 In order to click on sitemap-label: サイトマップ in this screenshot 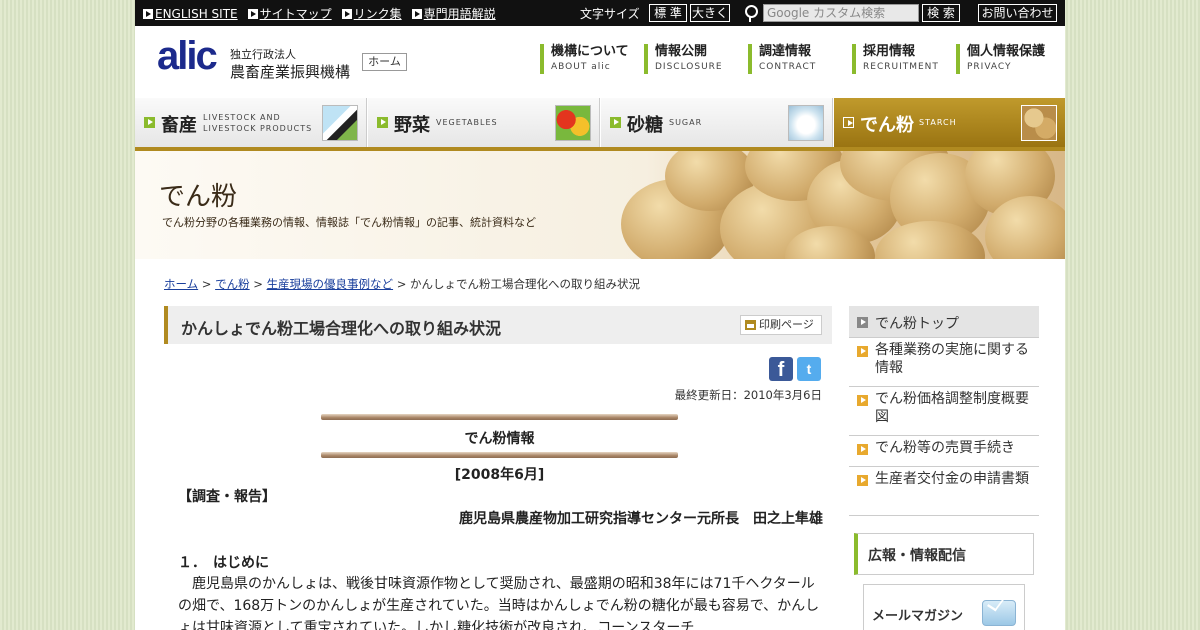, I will do `click(295, 14)`.